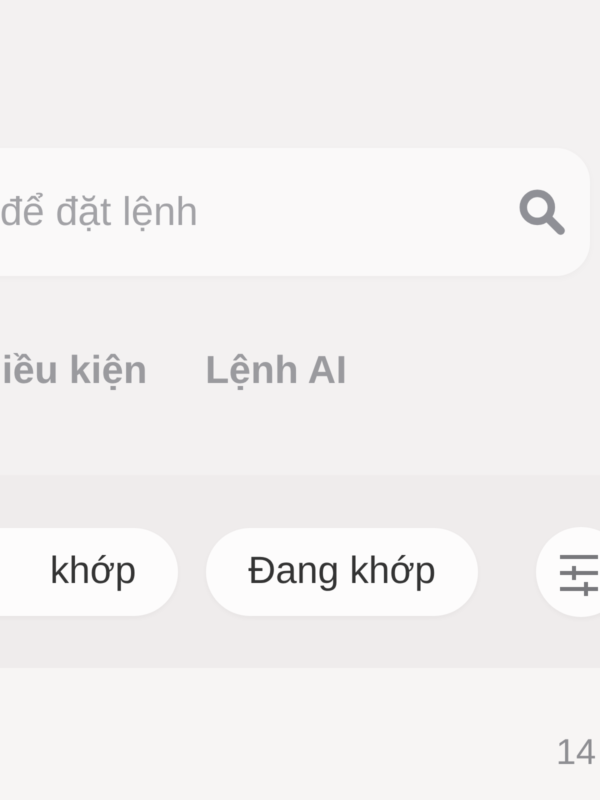 The width and height of the screenshot is (600, 800). Describe the element at coordinates (89, 572) in the screenshot. I see `filter-chip: khớp` at that location.